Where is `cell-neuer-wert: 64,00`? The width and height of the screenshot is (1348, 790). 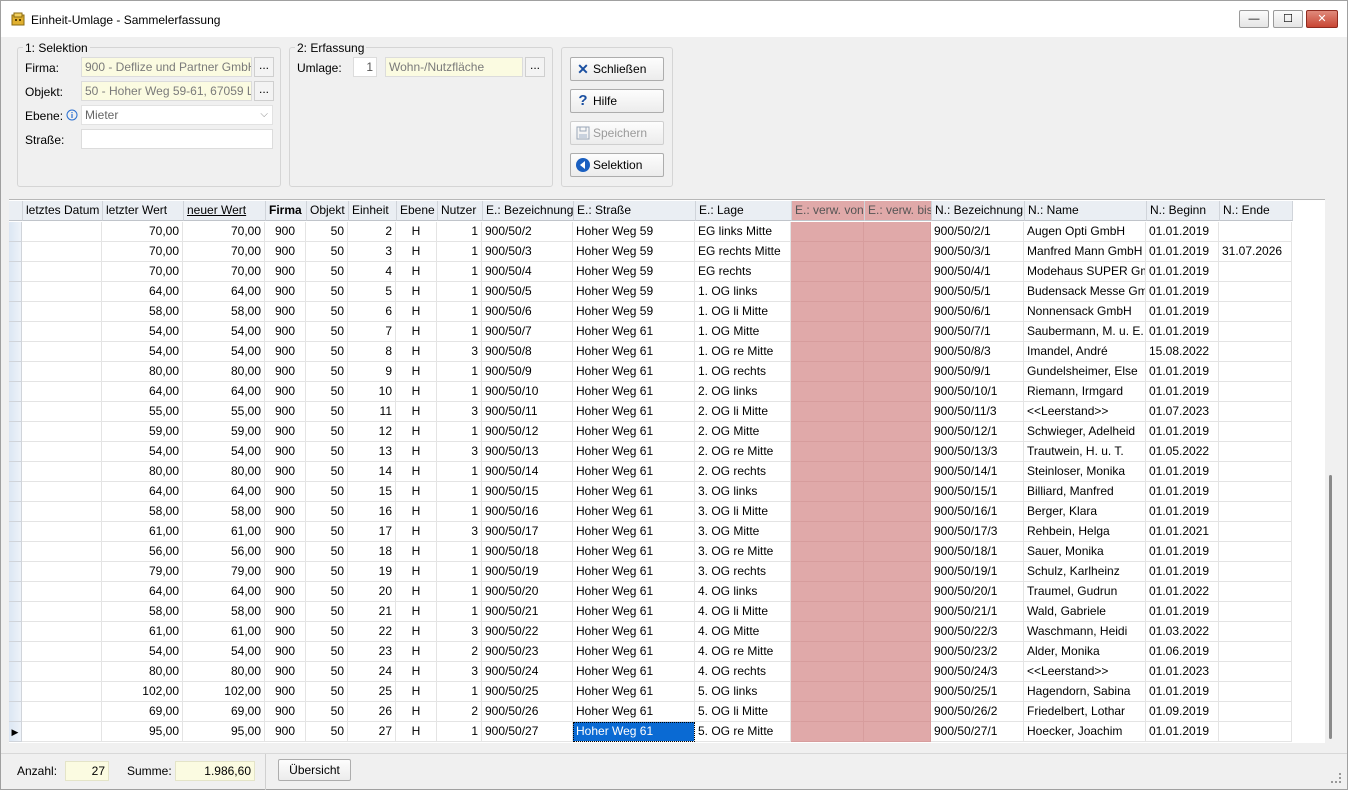 cell-neuer-wert: 64,00 is located at coordinates (224, 392).